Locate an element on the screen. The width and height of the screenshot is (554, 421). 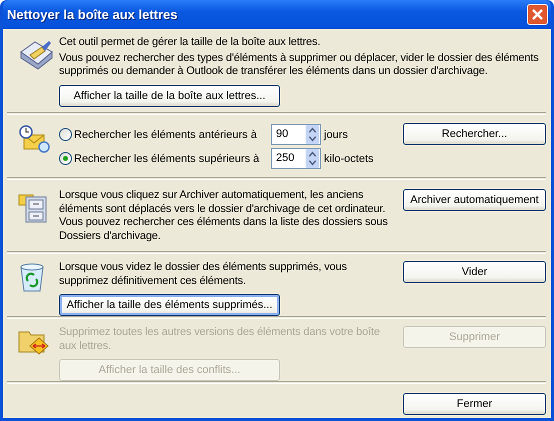
unit-label: kilo-octets is located at coordinates (349, 158).